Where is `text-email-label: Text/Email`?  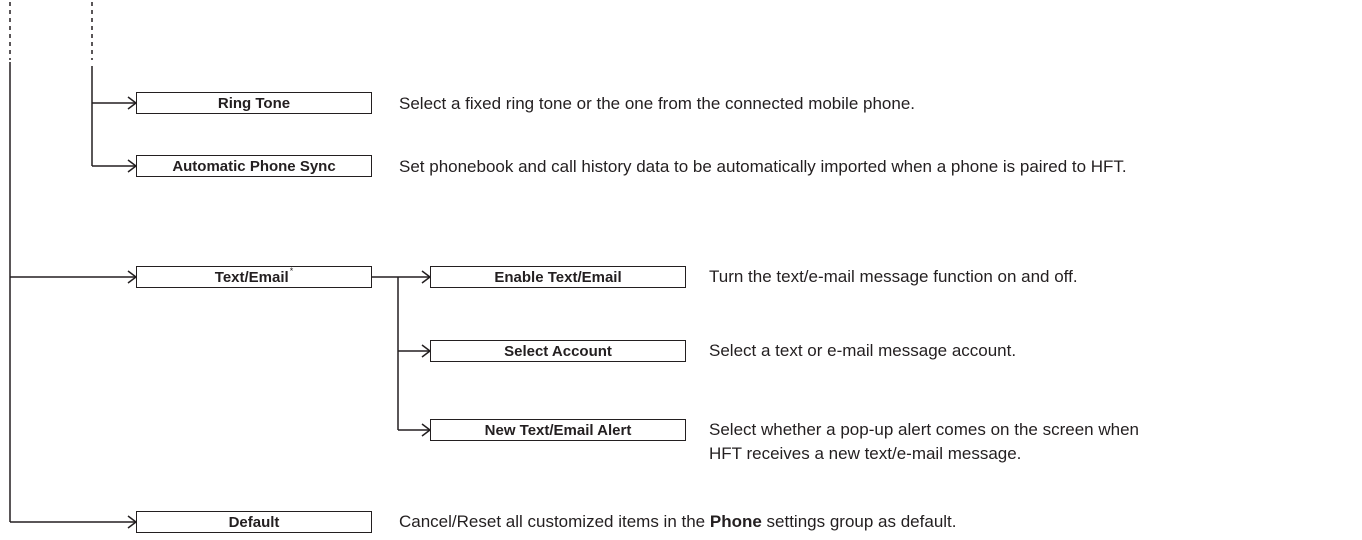 text-email-label: Text/Email is located at coordinates (251, 277).